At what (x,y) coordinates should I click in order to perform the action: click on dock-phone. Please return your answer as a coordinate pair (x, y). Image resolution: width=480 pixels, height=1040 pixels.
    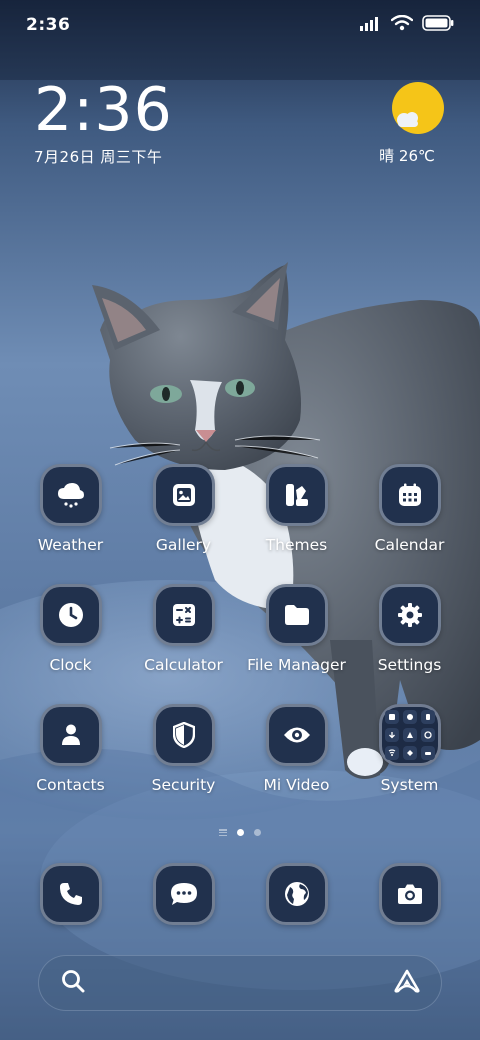
    Looking at the image, I should click on (70, 894).